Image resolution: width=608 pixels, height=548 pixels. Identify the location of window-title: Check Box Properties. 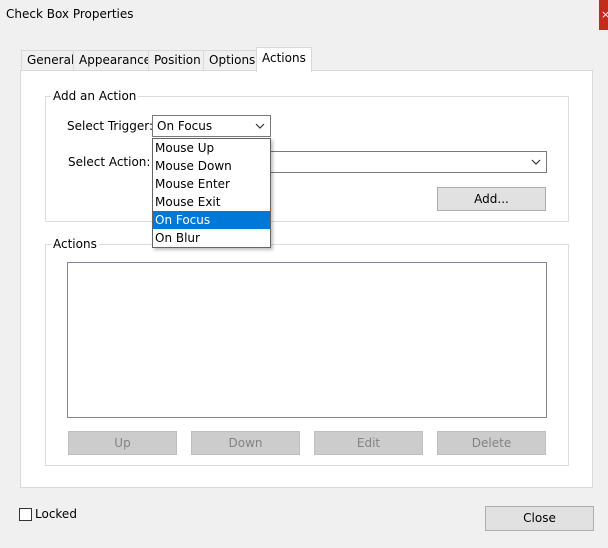
(70, 14).